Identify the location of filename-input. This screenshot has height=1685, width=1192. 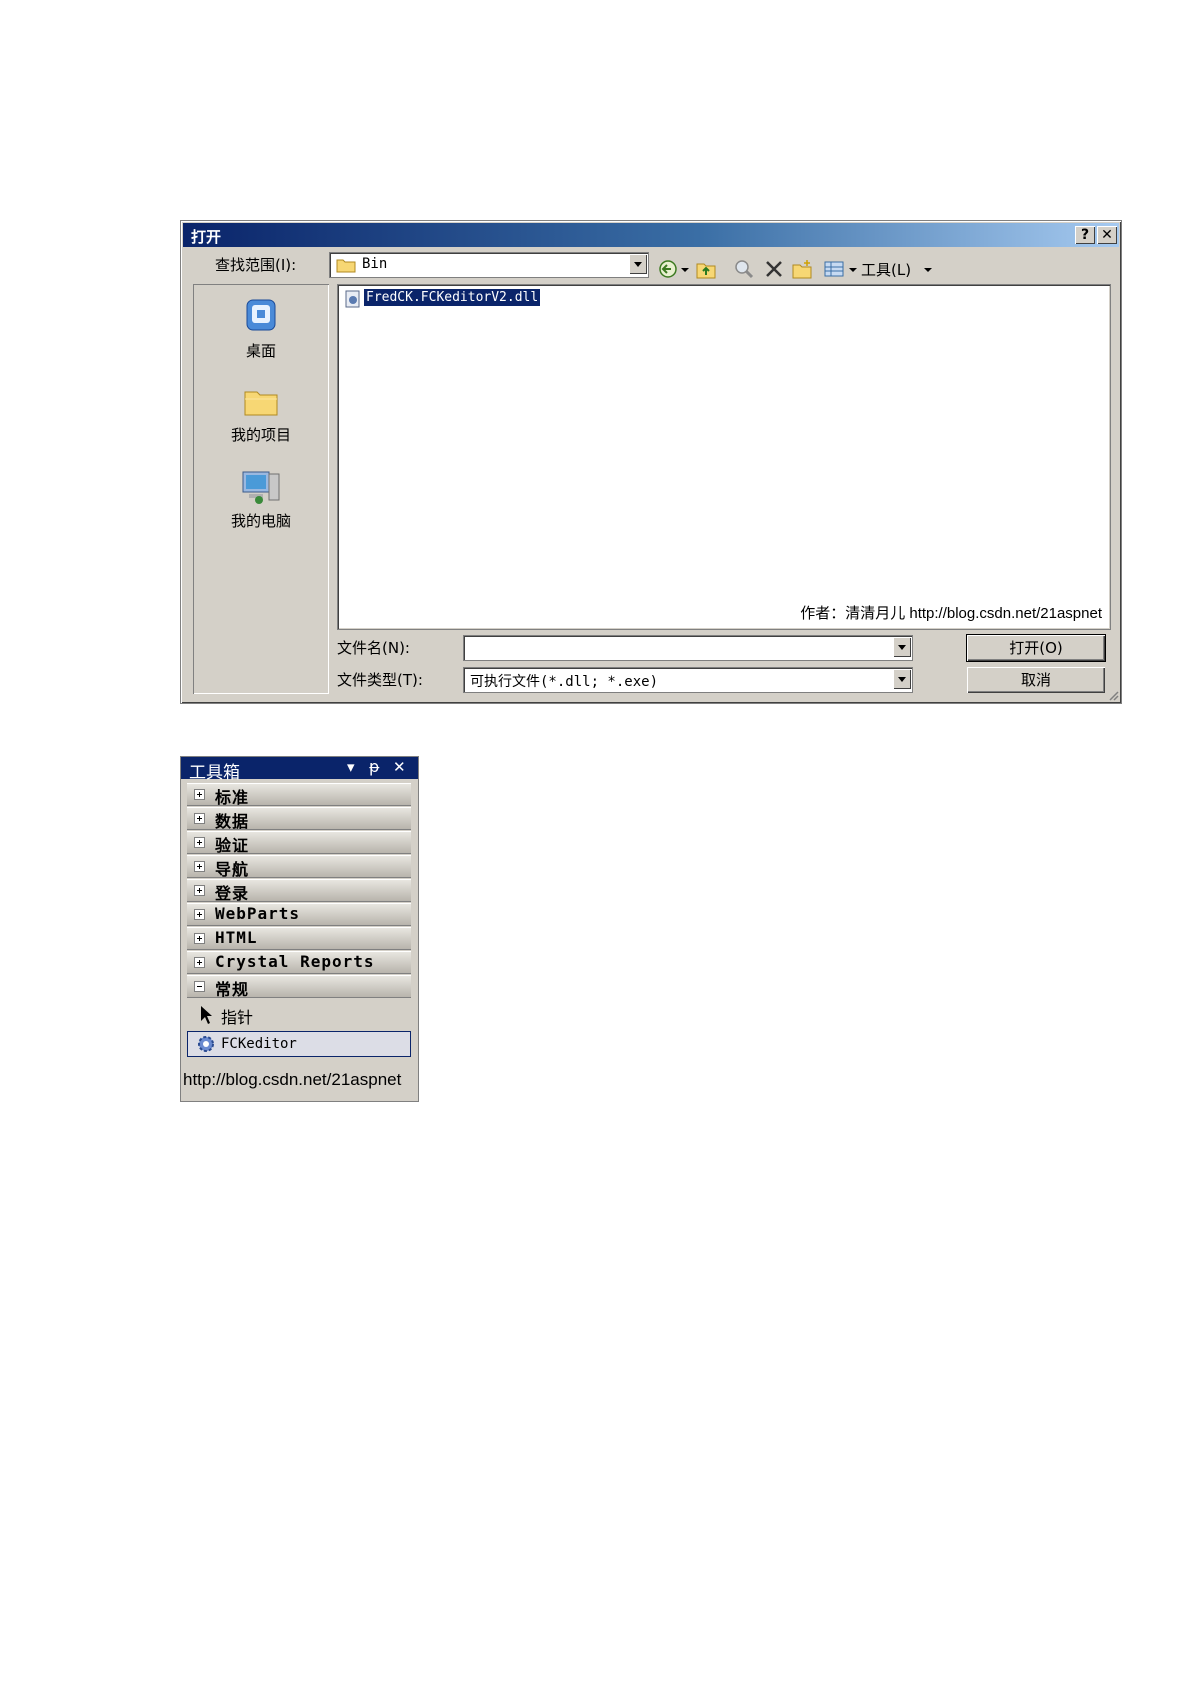
(688, 648).